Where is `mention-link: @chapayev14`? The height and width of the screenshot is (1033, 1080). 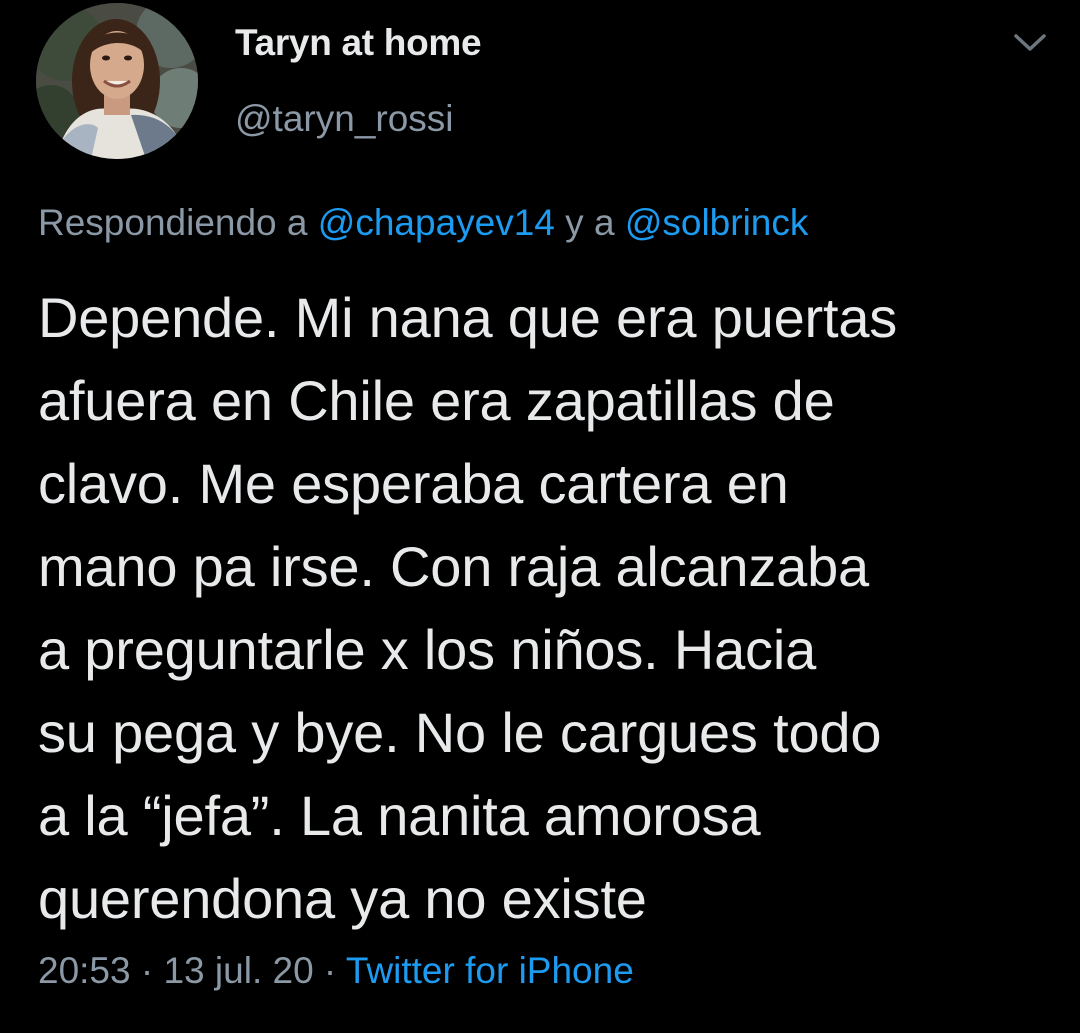 mention-link: @chapayev14 is located at coordinates (436, 222).